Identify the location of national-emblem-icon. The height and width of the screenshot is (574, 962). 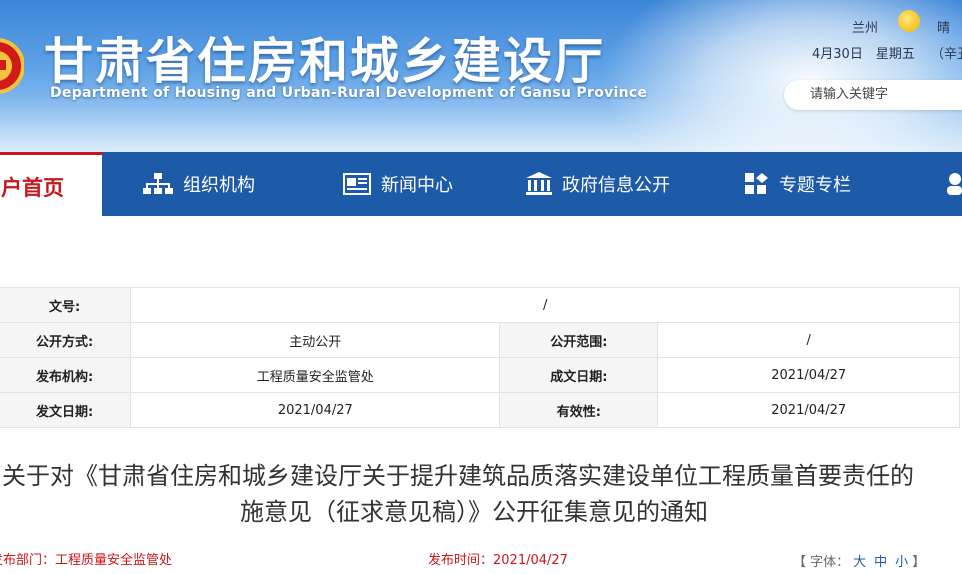
(12, 66).